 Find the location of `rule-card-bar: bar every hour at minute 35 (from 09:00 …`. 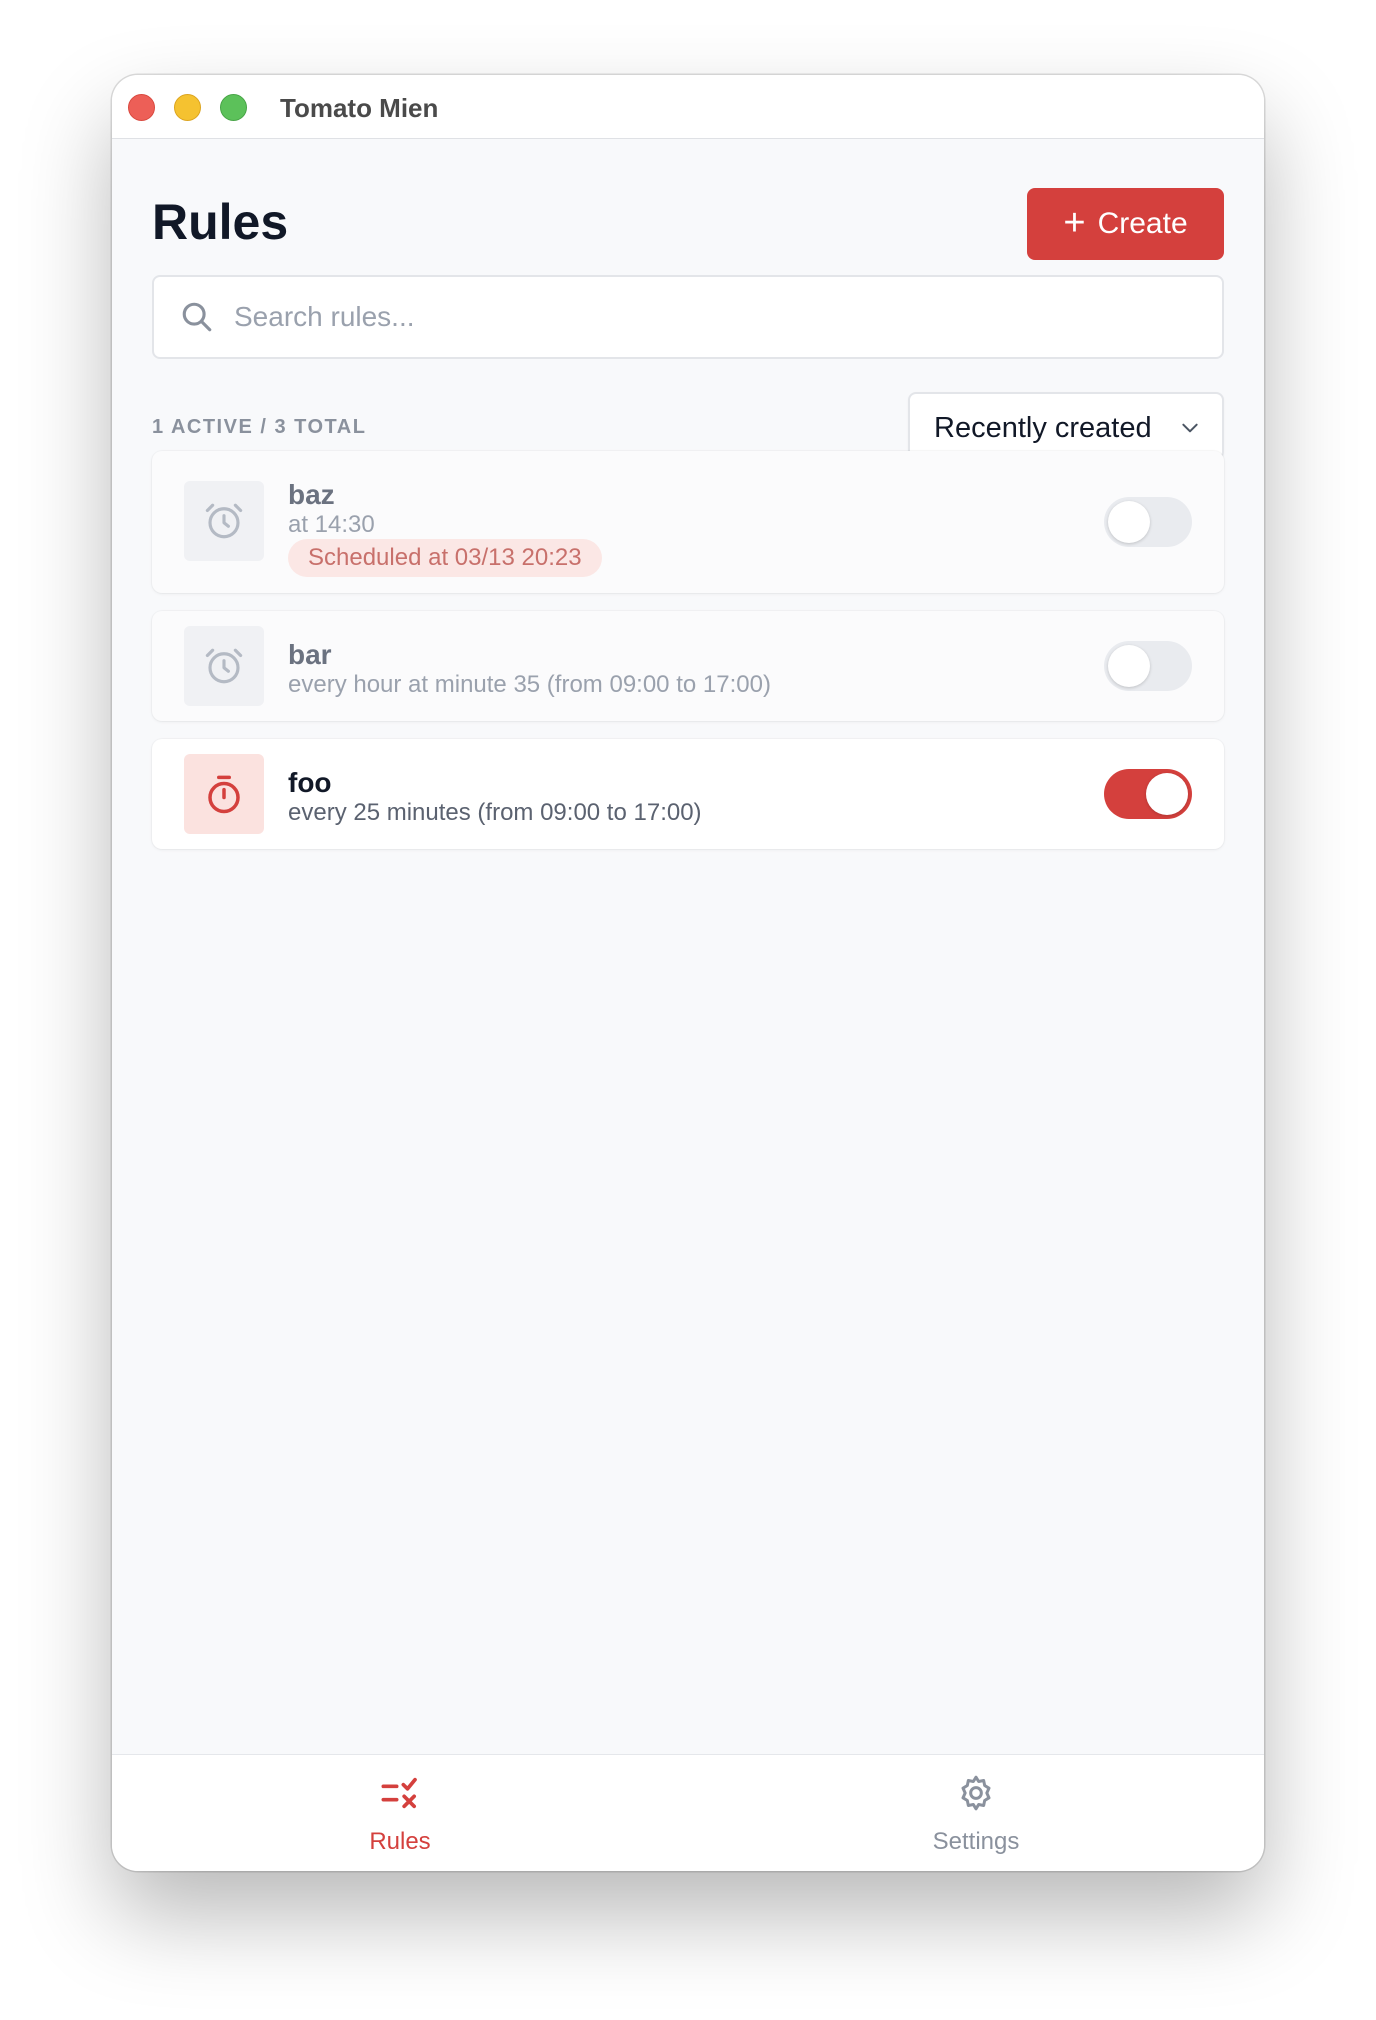

rule-card-bar: bar every hour at minute 35 (from 09:00 … is located at coordinates (688, 666).